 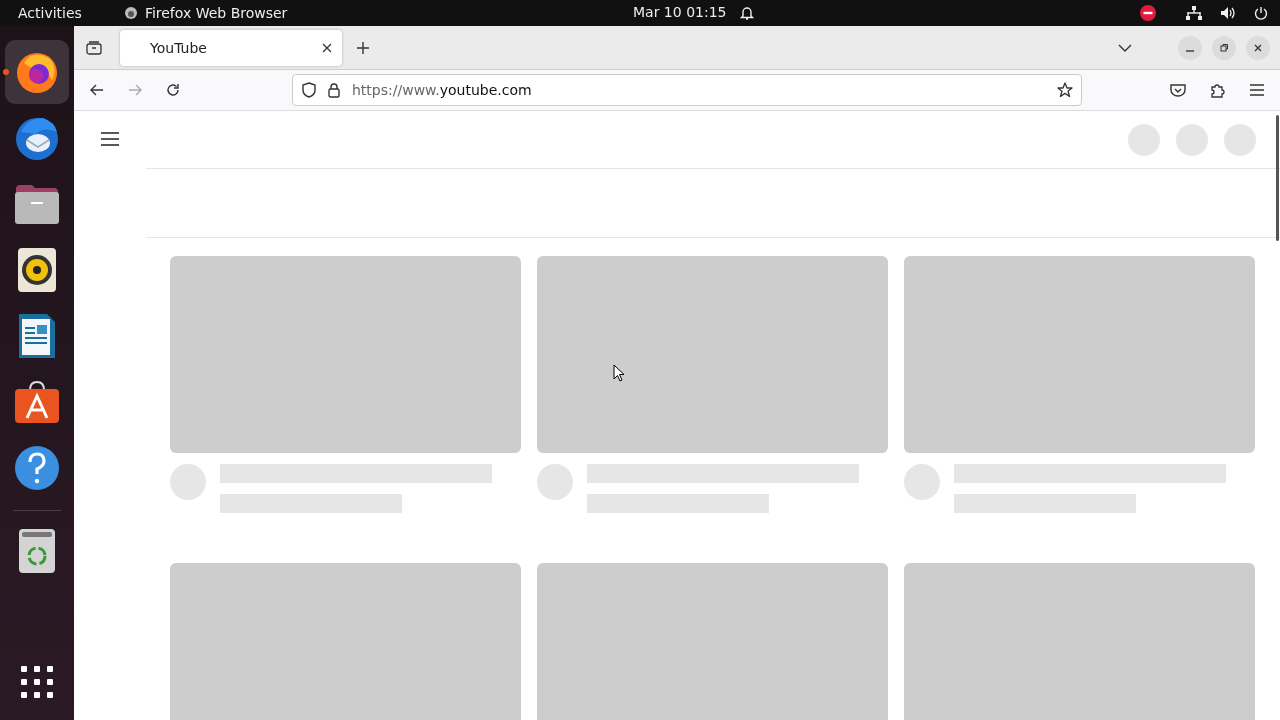 I want to click on app-menu: Firefox Web Browser, so click(x=216, y=13).